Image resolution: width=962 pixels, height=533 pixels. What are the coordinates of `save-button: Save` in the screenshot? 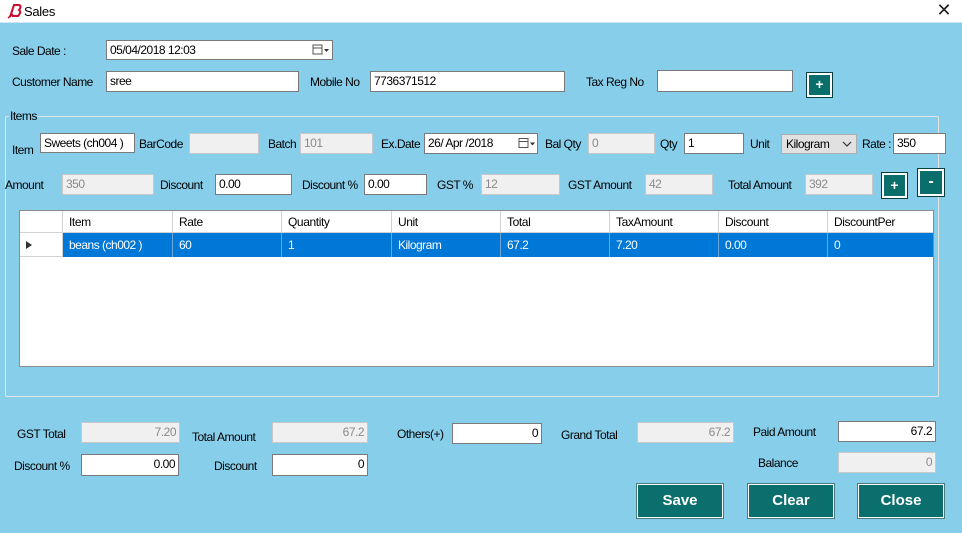 It's located at (680, 501).